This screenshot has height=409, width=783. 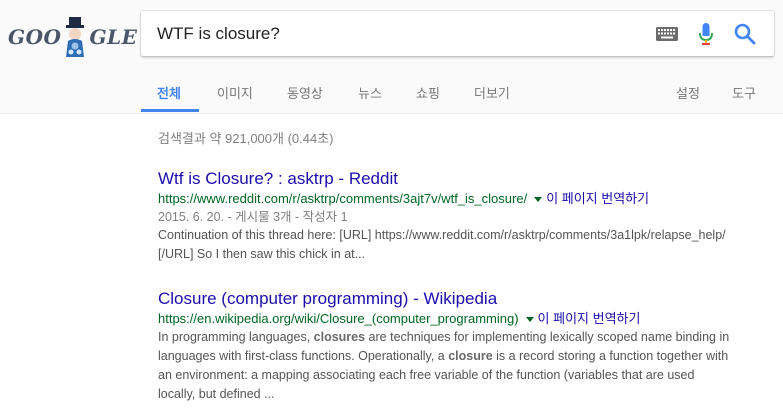 What do you see at coordinates (305, 92) in the screenshot?
I see `tab-videos: 동영상` at bounding box center [305, 92].